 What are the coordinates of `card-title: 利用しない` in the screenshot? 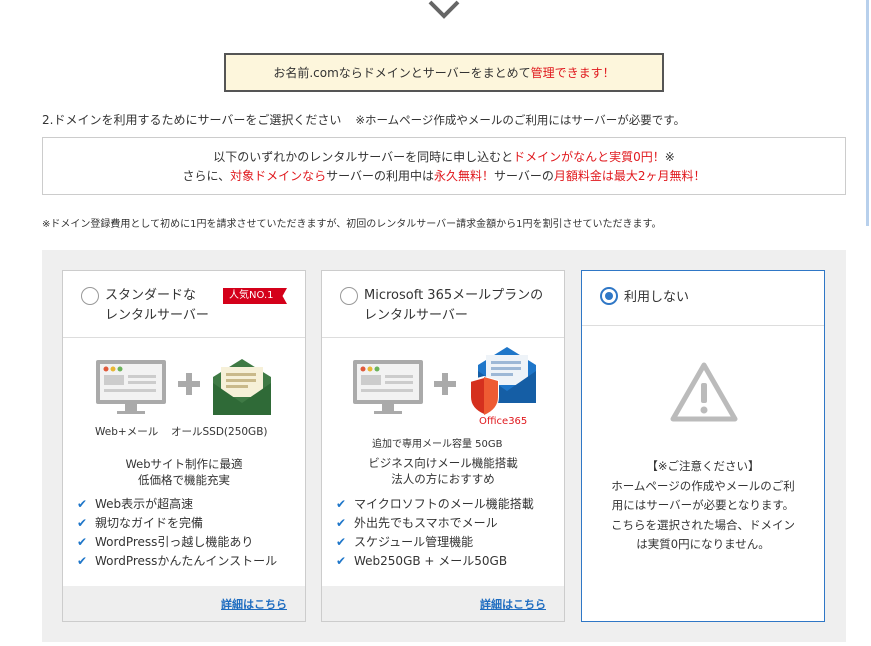 It's located at (657, 297).